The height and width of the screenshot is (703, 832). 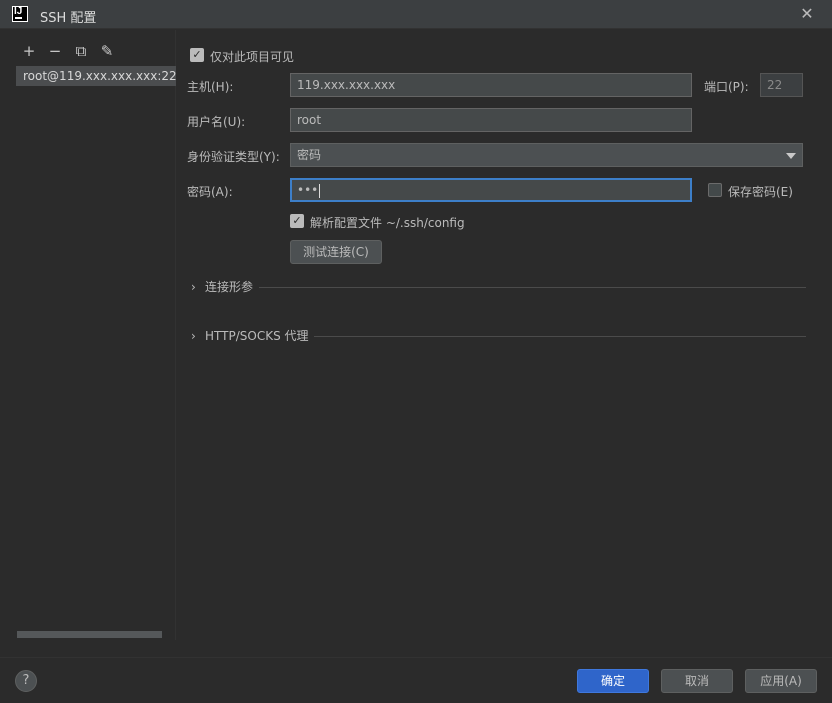 I want to click on close-icon: ✕, so click(x=807, y=14).